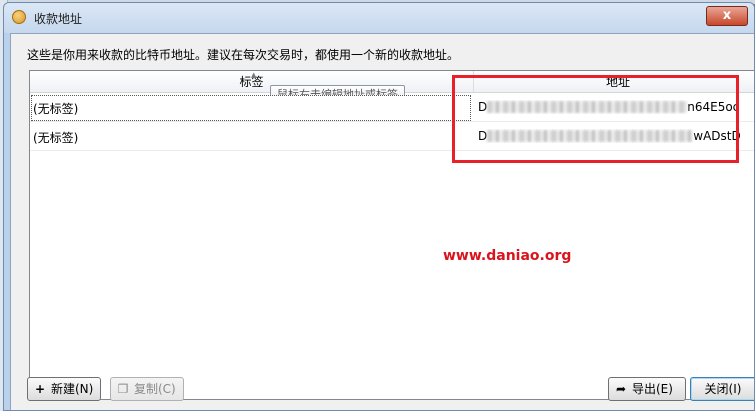  I want to click on address-highlight-annotation, so click(595, 119).